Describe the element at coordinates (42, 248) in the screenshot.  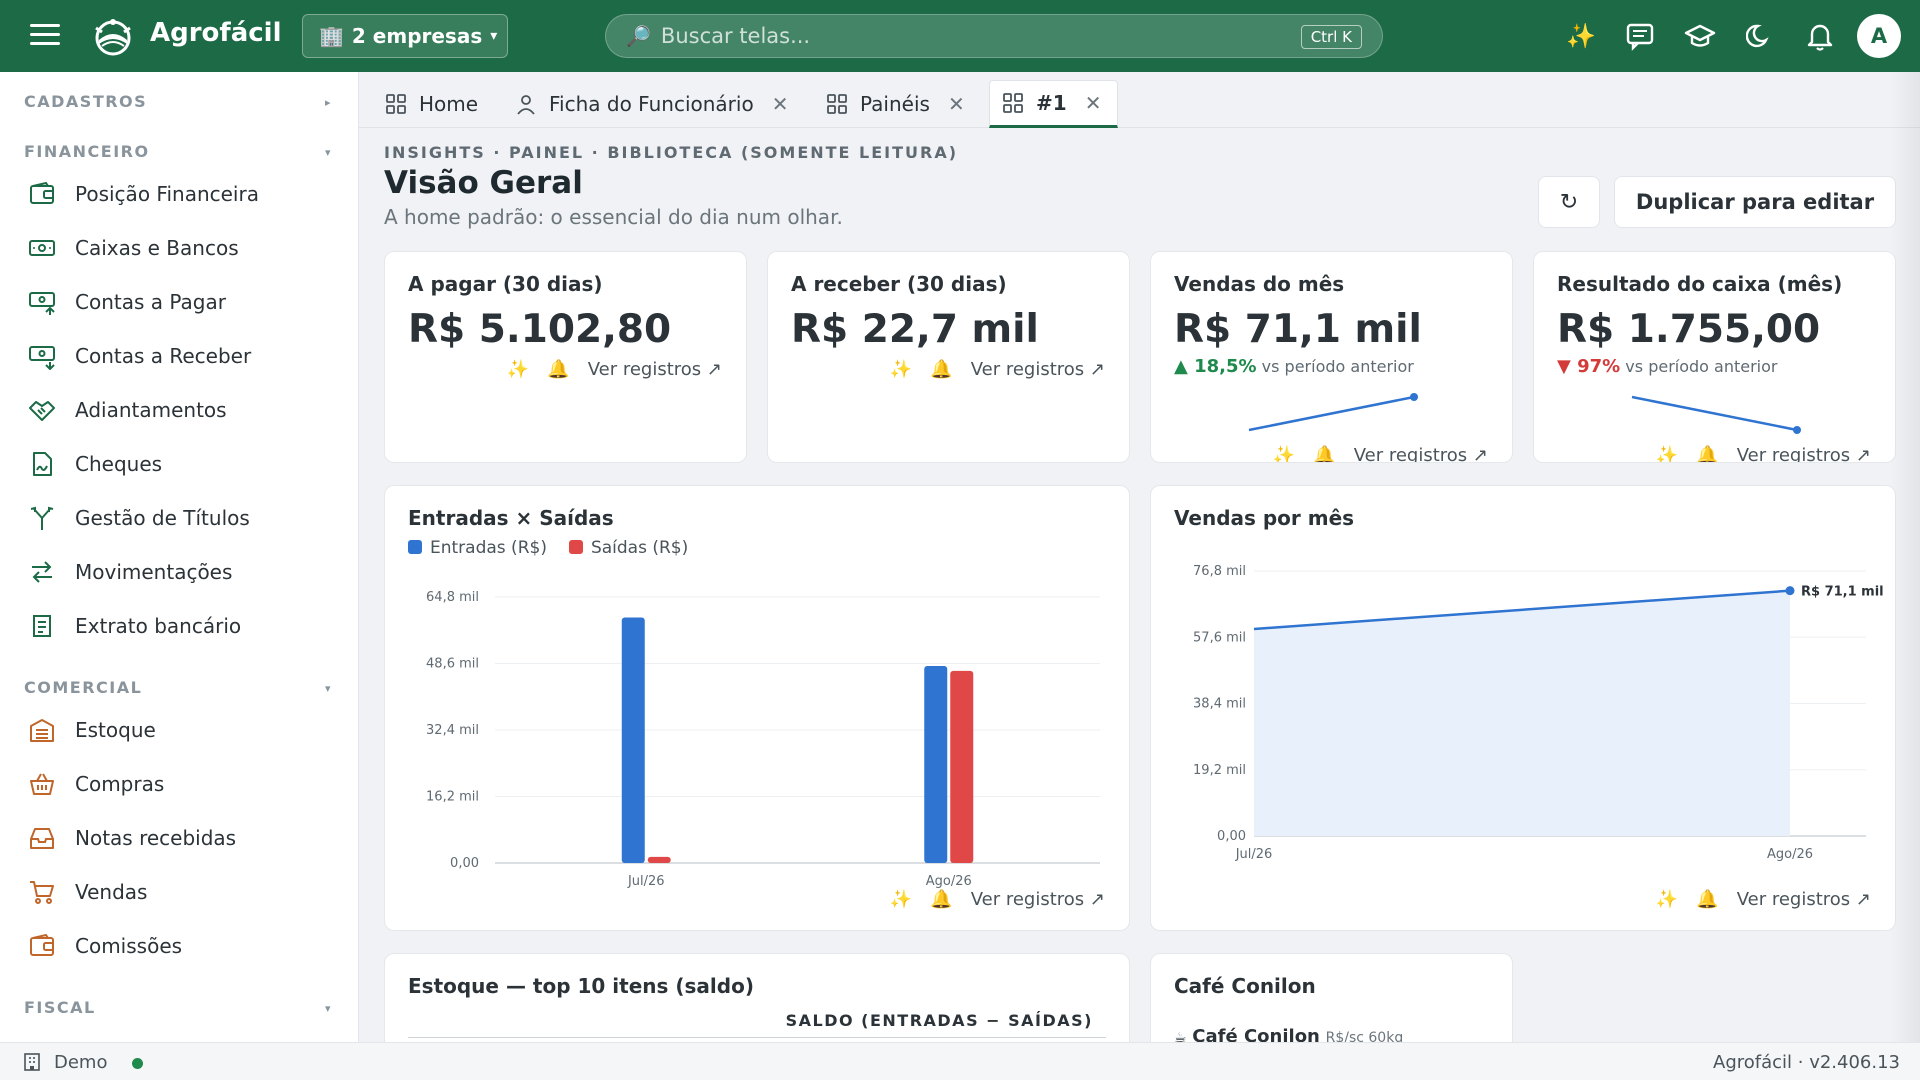
I see `cash-icon` at that location.